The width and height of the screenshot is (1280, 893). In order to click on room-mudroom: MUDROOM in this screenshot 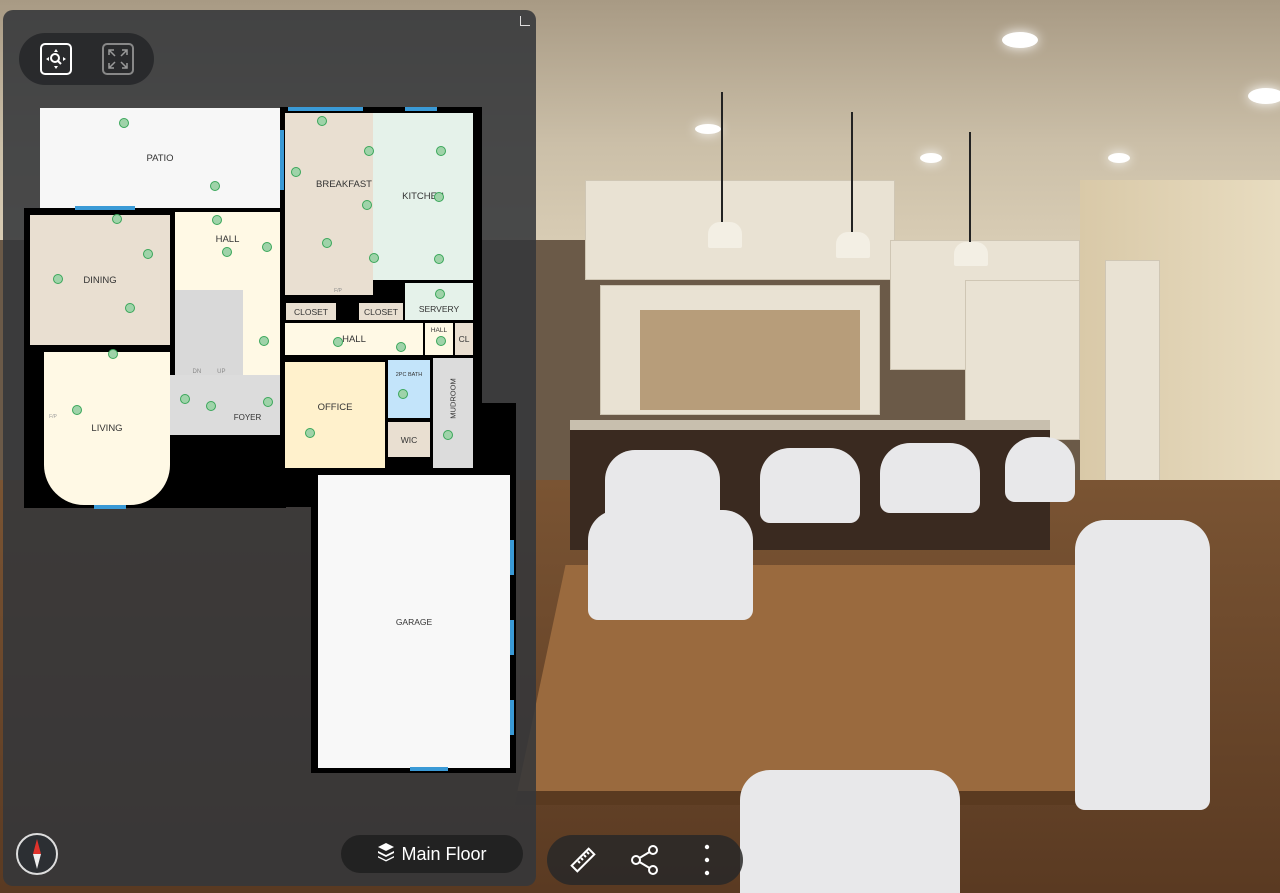, I will do `click(453, 413)`.